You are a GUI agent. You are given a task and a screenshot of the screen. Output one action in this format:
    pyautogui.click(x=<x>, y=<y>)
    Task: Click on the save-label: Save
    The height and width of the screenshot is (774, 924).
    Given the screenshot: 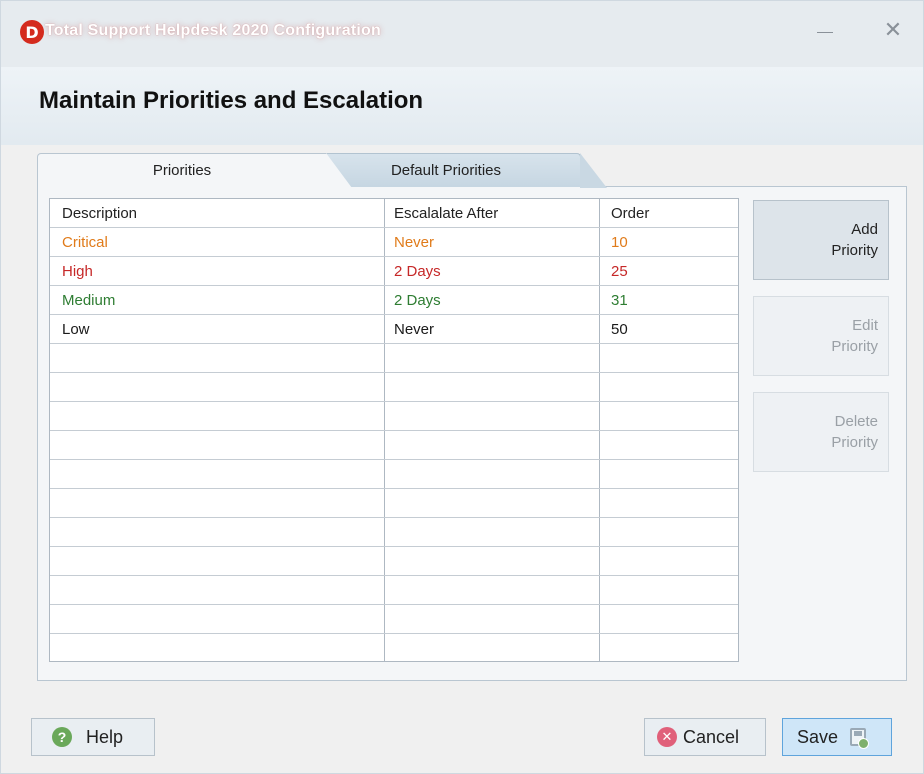 What is the action you would take?
    pyautogui.click(x=818, y=736)
    